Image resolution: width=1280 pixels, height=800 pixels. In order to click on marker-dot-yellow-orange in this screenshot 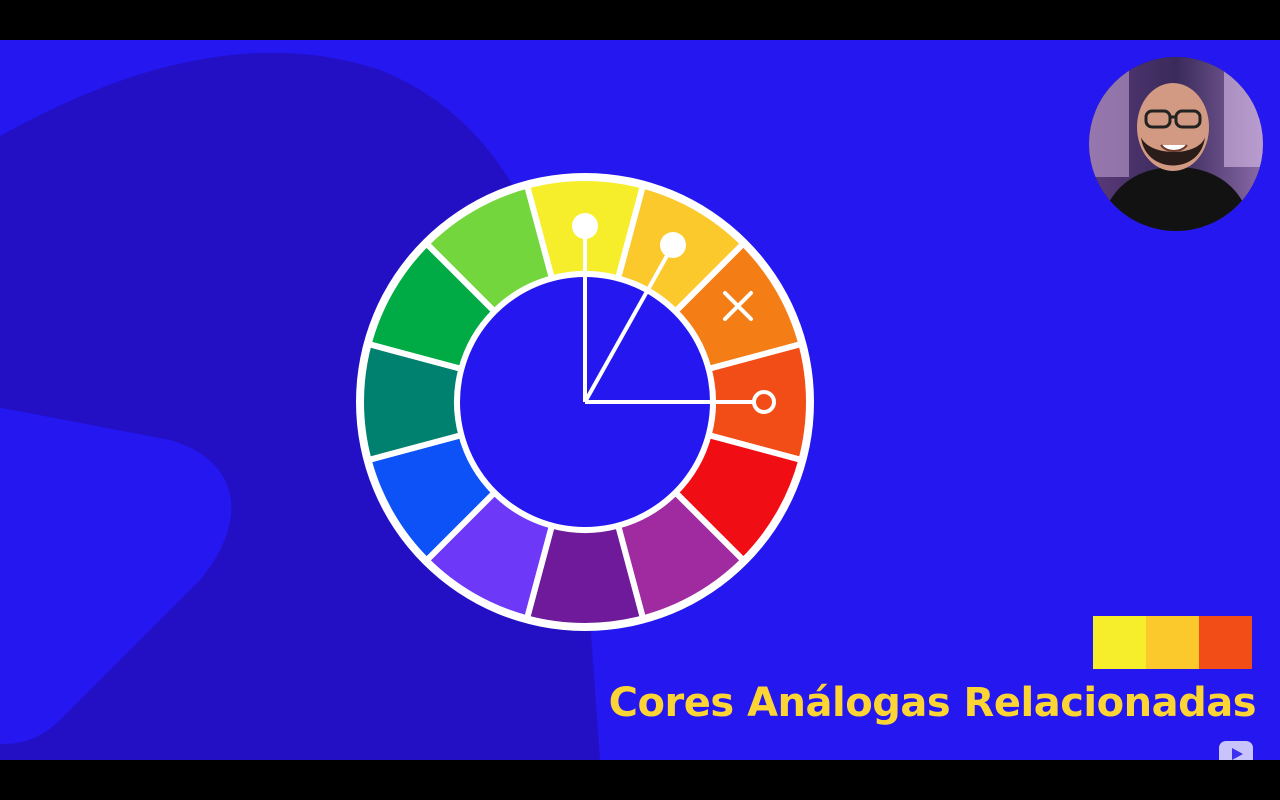, I will do `click(673, 245)`.